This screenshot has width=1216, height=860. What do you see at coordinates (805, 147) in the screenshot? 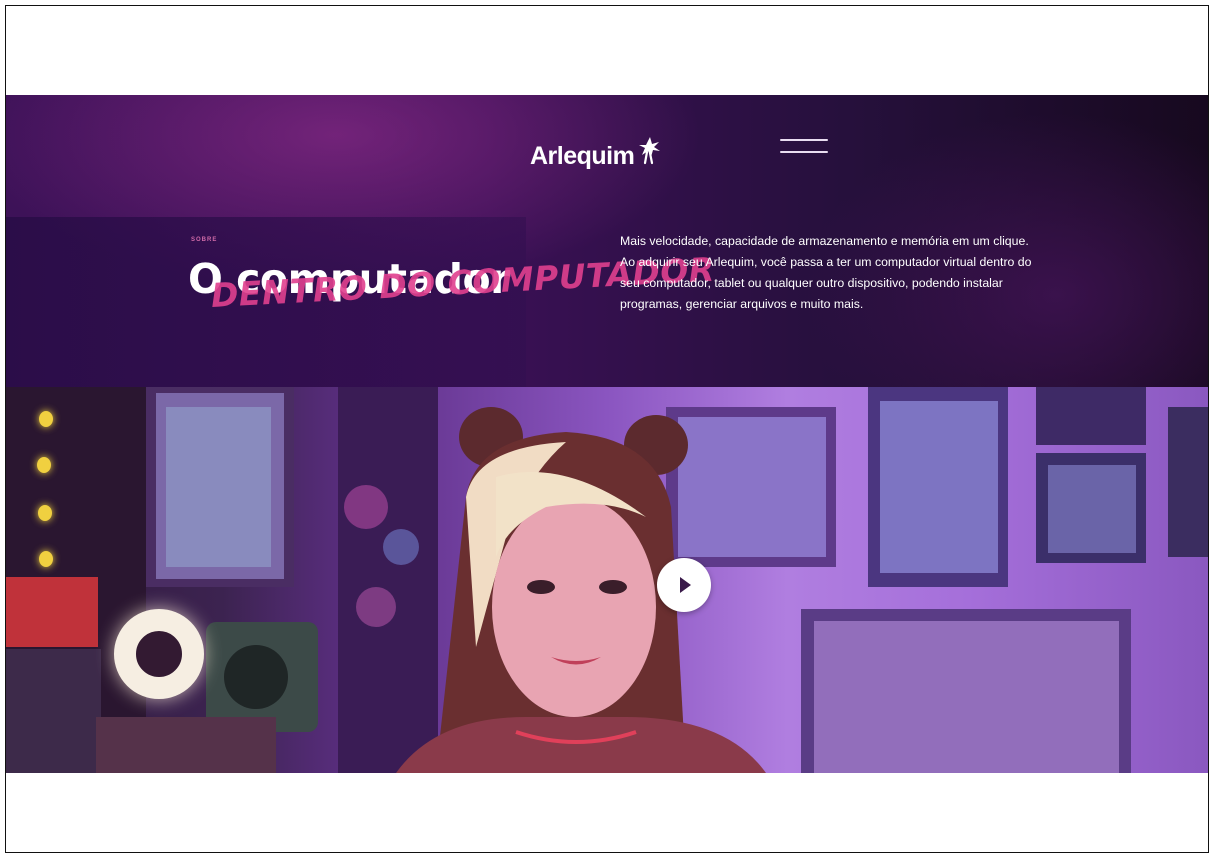
I see `hamburger-menu-icon` at bounding box center [805, 147].